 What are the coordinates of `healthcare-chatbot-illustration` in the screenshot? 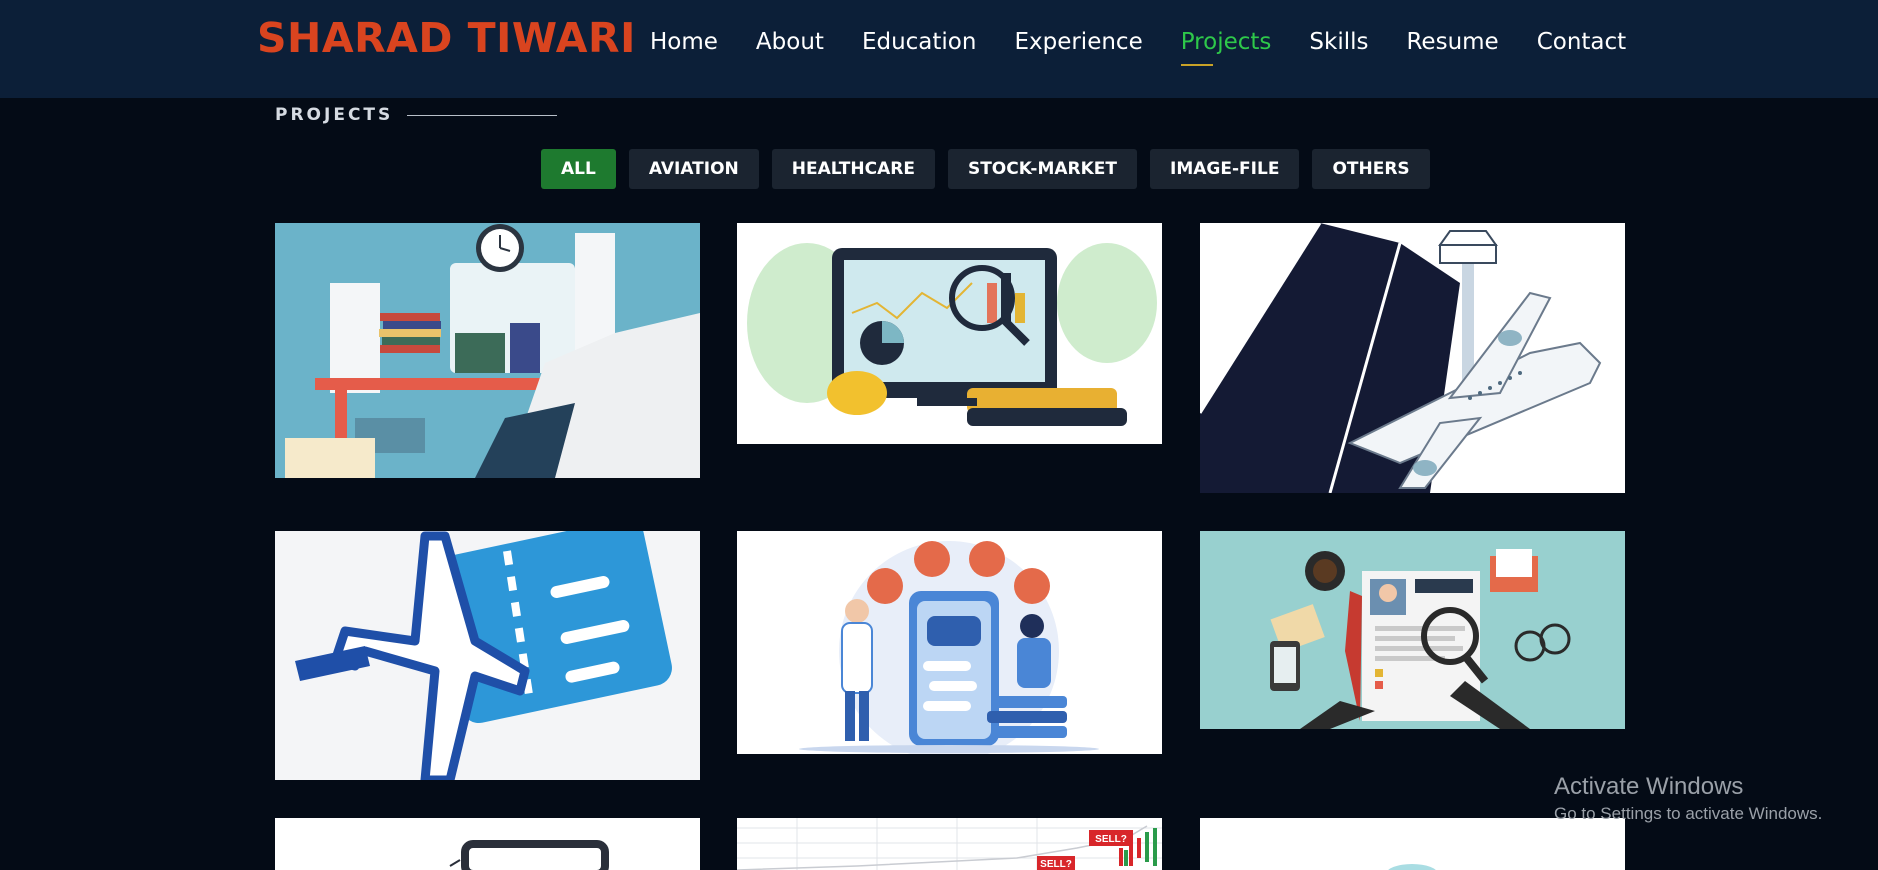 It's located at (949, 642).